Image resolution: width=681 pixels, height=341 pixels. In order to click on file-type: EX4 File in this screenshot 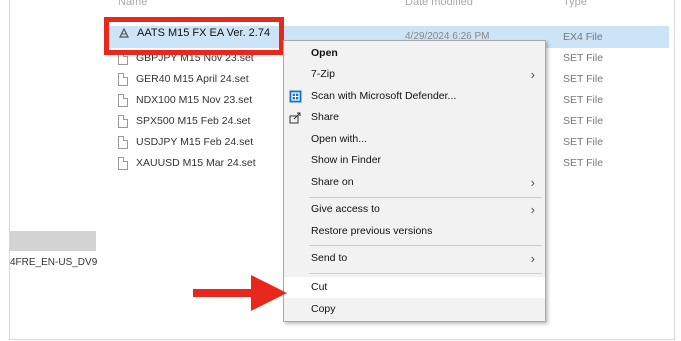, I will do `click(583, 37)`.